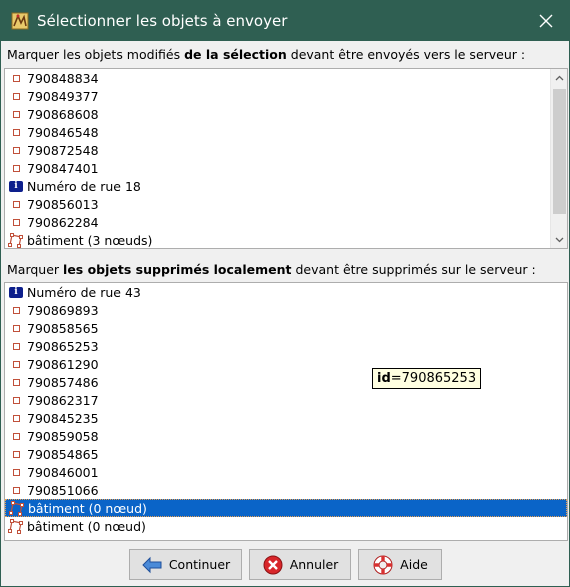  What do you see at coordinates (277, 150) in the screenshot?
I see `list-item: 790872548` at bounding box center [277, 150].